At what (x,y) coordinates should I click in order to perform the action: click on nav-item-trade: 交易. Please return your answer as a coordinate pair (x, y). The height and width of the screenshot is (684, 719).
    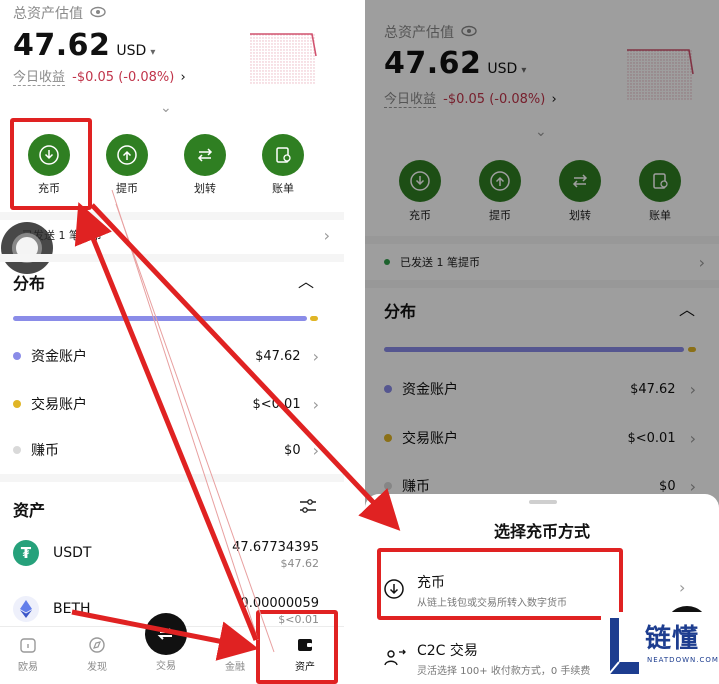
    Looking at the image, I should click on (166, 642).